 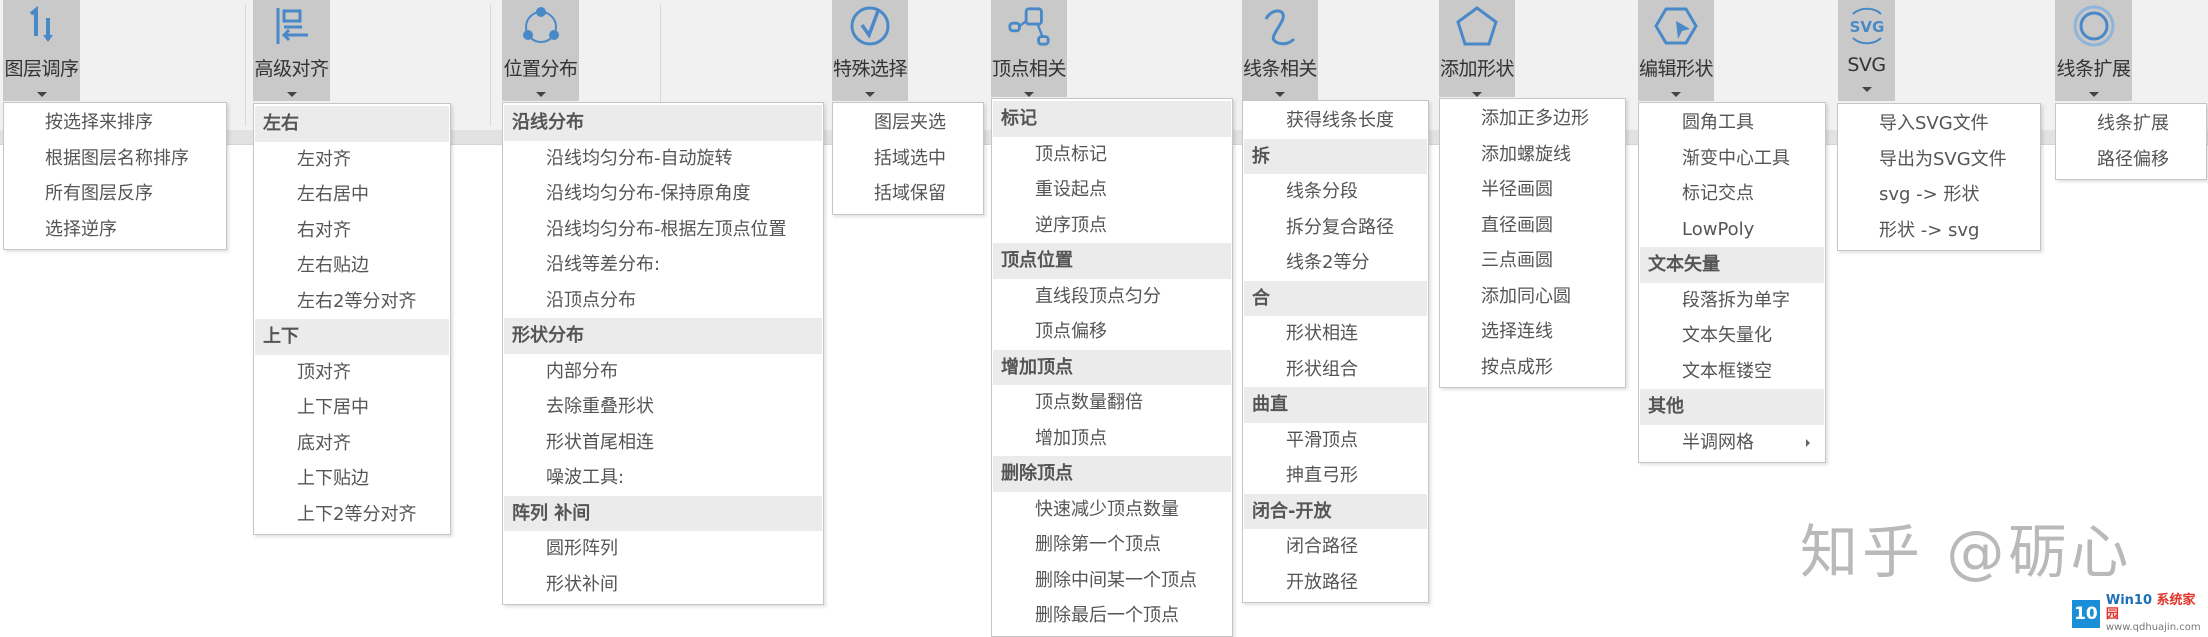 I want to click on menu-item: 括域保留, so click(x=908, y=194).